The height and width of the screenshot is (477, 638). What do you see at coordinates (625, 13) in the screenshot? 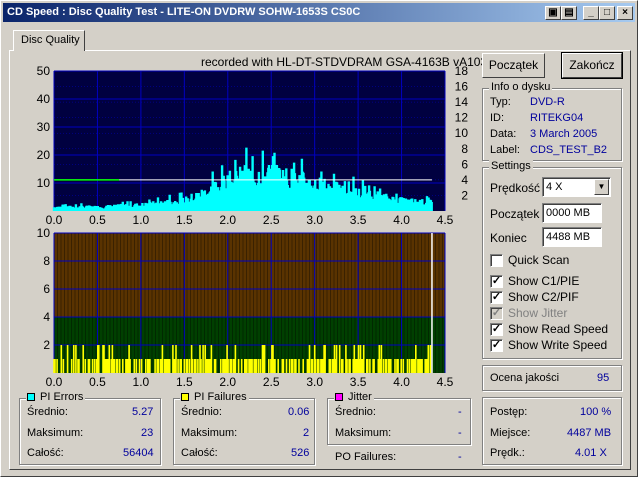
I see `close-icon: ×` at bounding box center [625, 13].